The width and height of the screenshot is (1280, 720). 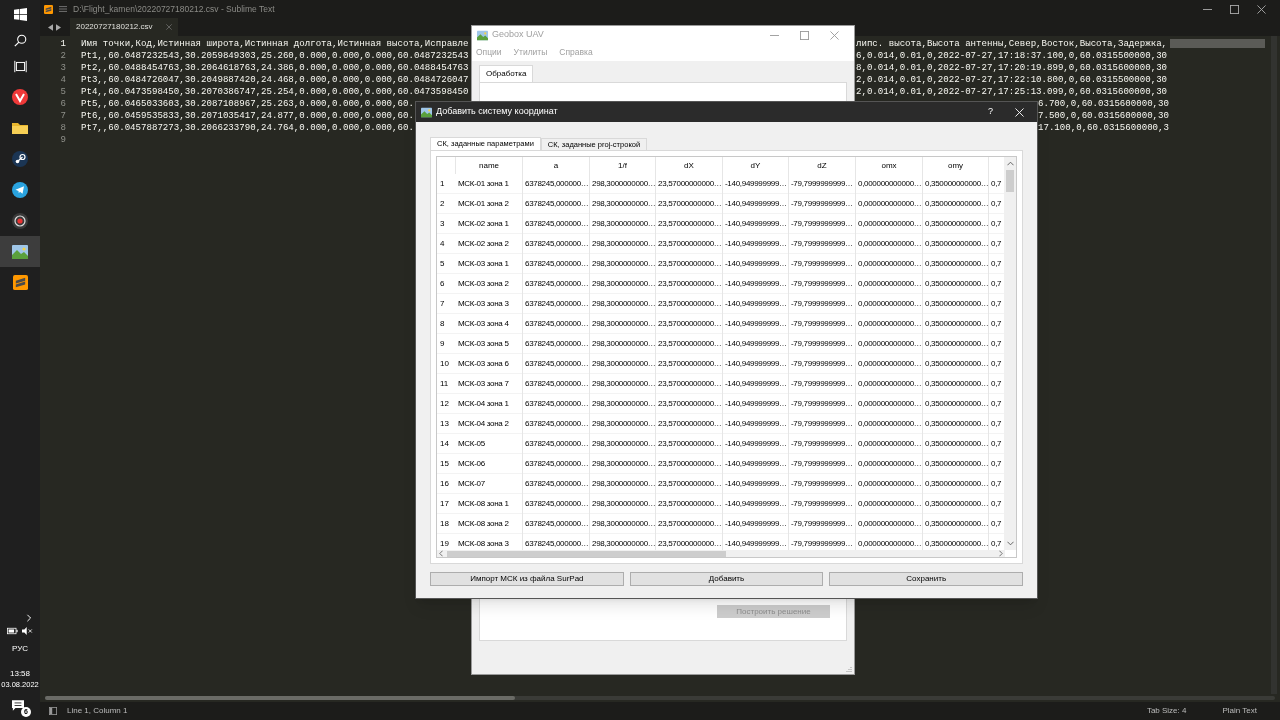 What do you see at coordinates (489, 184) in the screenshot?
I see `table-cell: МСК-01 зона 1` at bounding box center [489, 184].